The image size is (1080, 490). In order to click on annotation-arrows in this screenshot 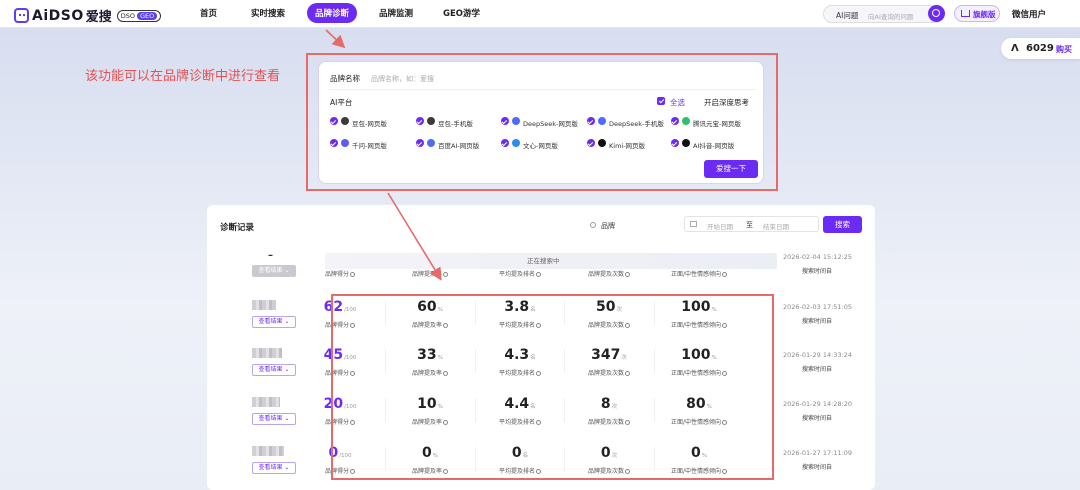, I will do `click(383, 155)`.